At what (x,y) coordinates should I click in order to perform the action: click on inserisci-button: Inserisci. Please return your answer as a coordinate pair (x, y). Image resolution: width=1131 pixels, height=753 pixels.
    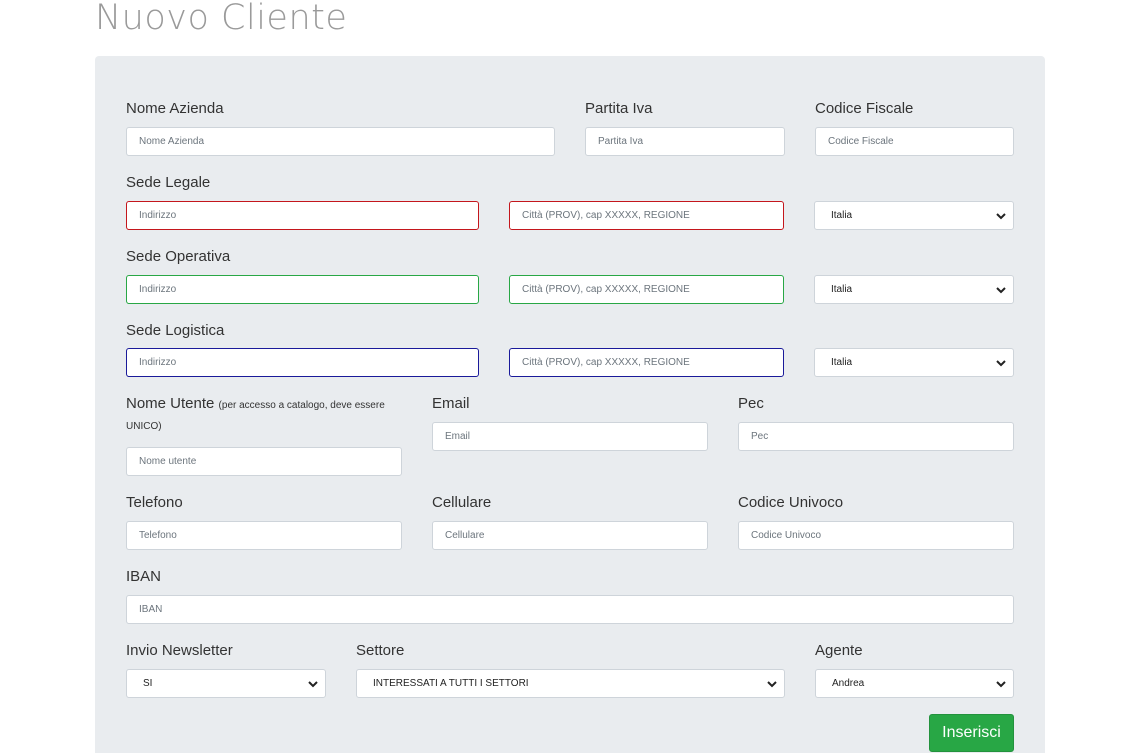
    Looking at the image, I should click on (971, 733).